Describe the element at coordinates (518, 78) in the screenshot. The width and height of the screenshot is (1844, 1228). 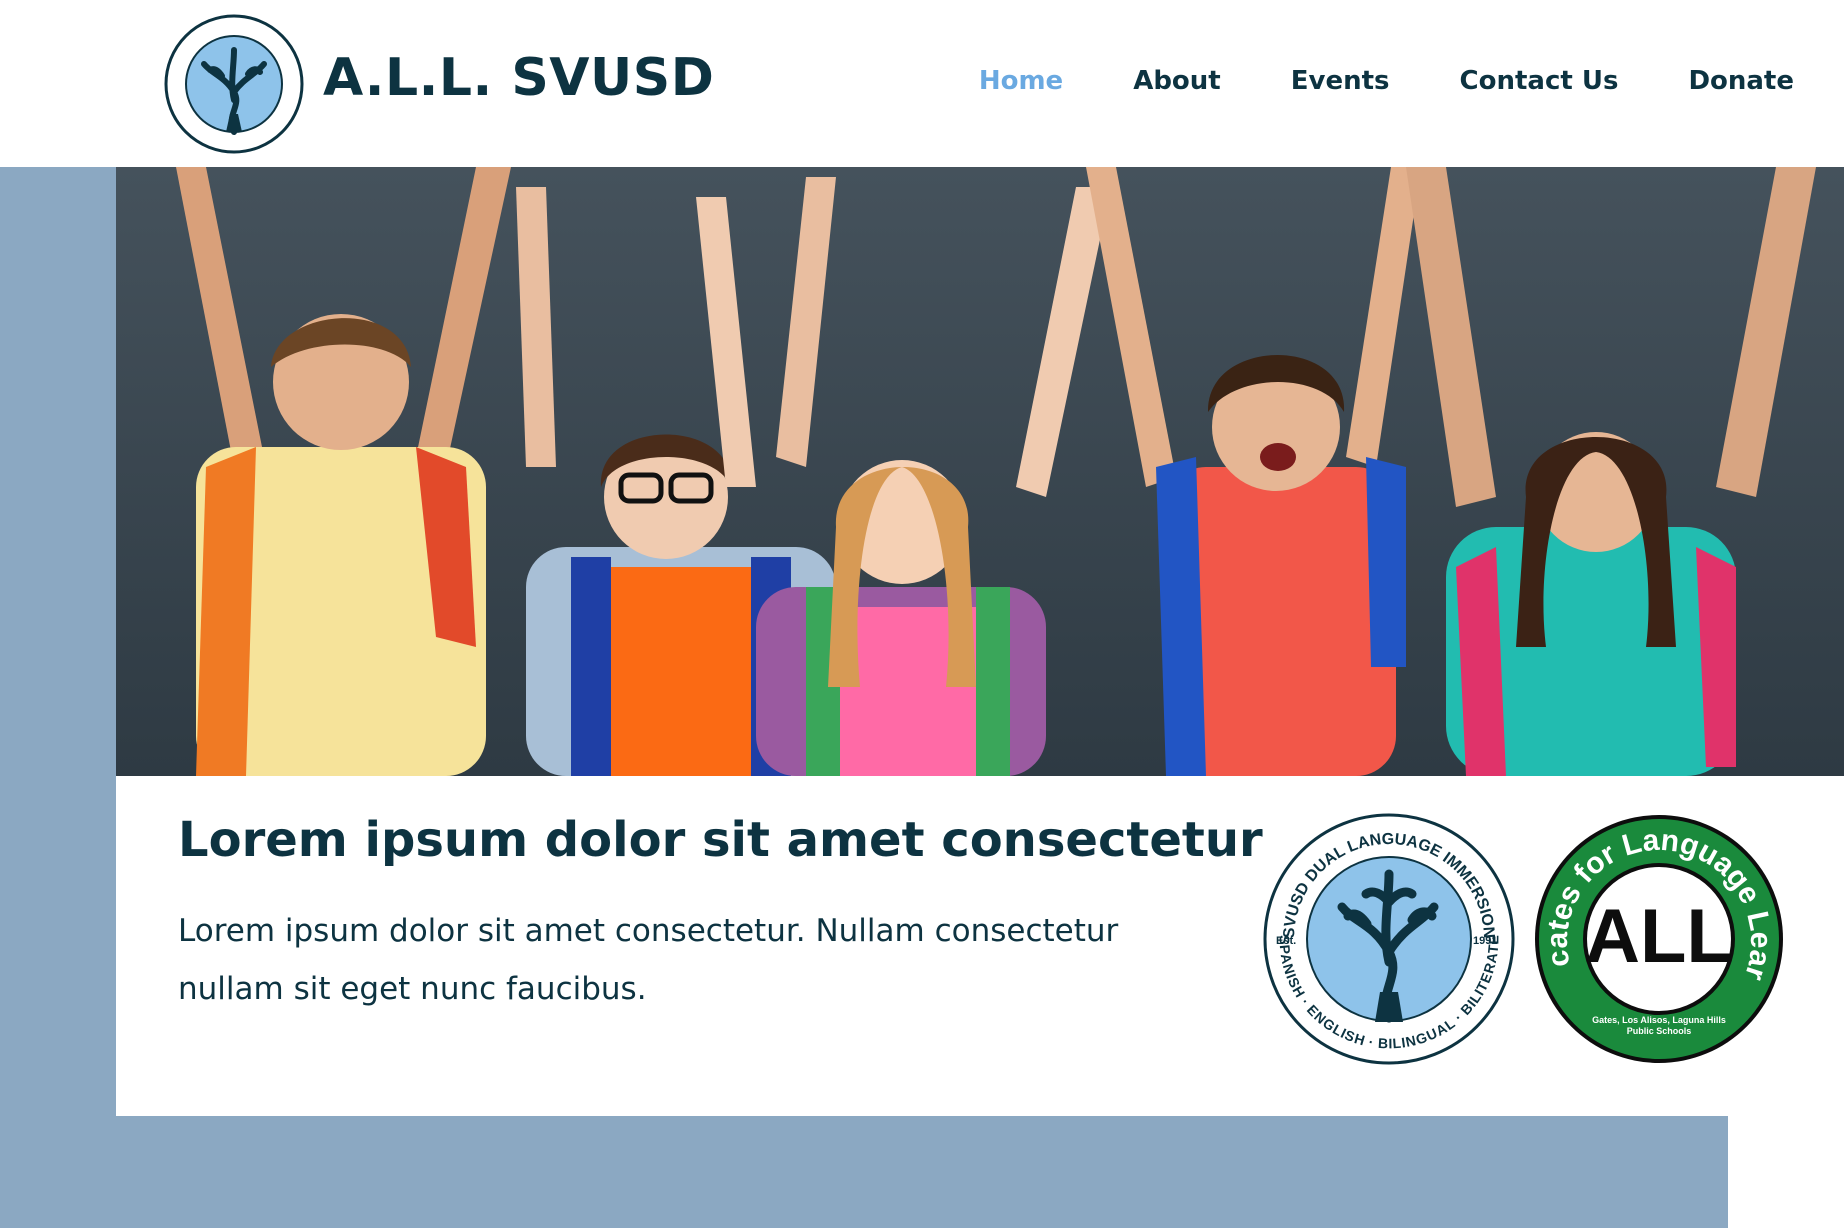
I see `site-brand-title: A.L.L. SVUSD` at that location.